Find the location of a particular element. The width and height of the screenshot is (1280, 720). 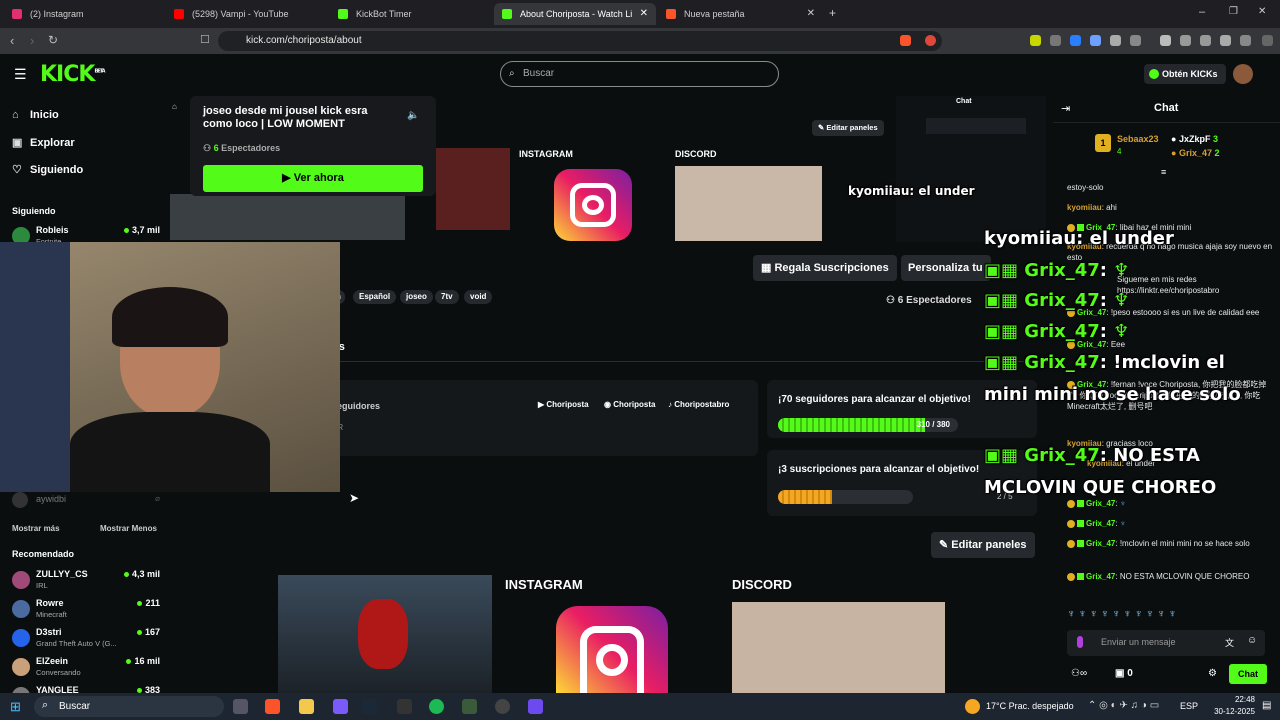

compass-icon: ▣ is located at coordinates (17, 143).